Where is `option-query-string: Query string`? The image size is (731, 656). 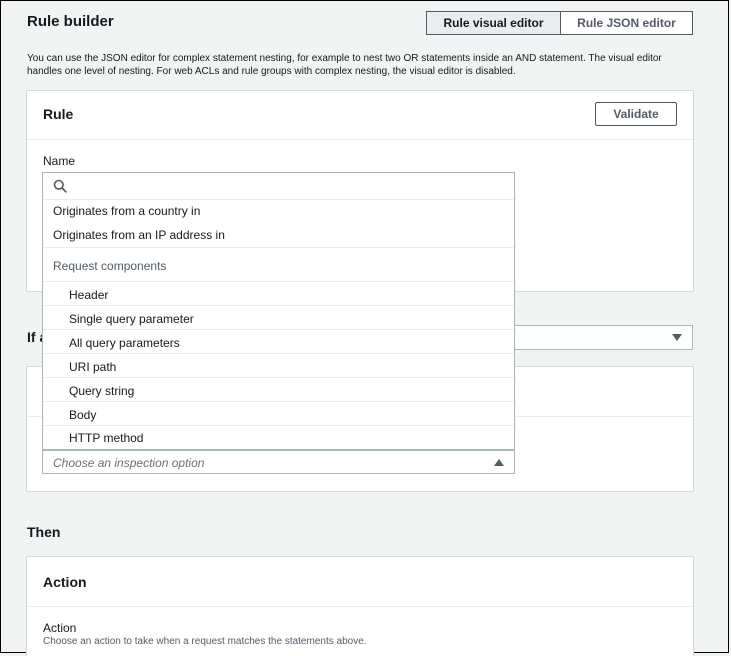
option-query-string: Query string is located at coordinates (278, 389).